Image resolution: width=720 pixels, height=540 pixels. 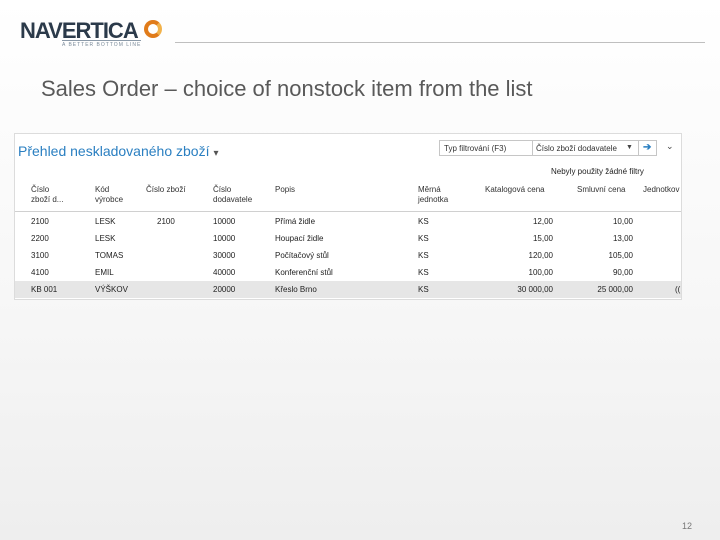 I want to click on collapse-chevron-icon: ⌄, so click(x=670, y=146).